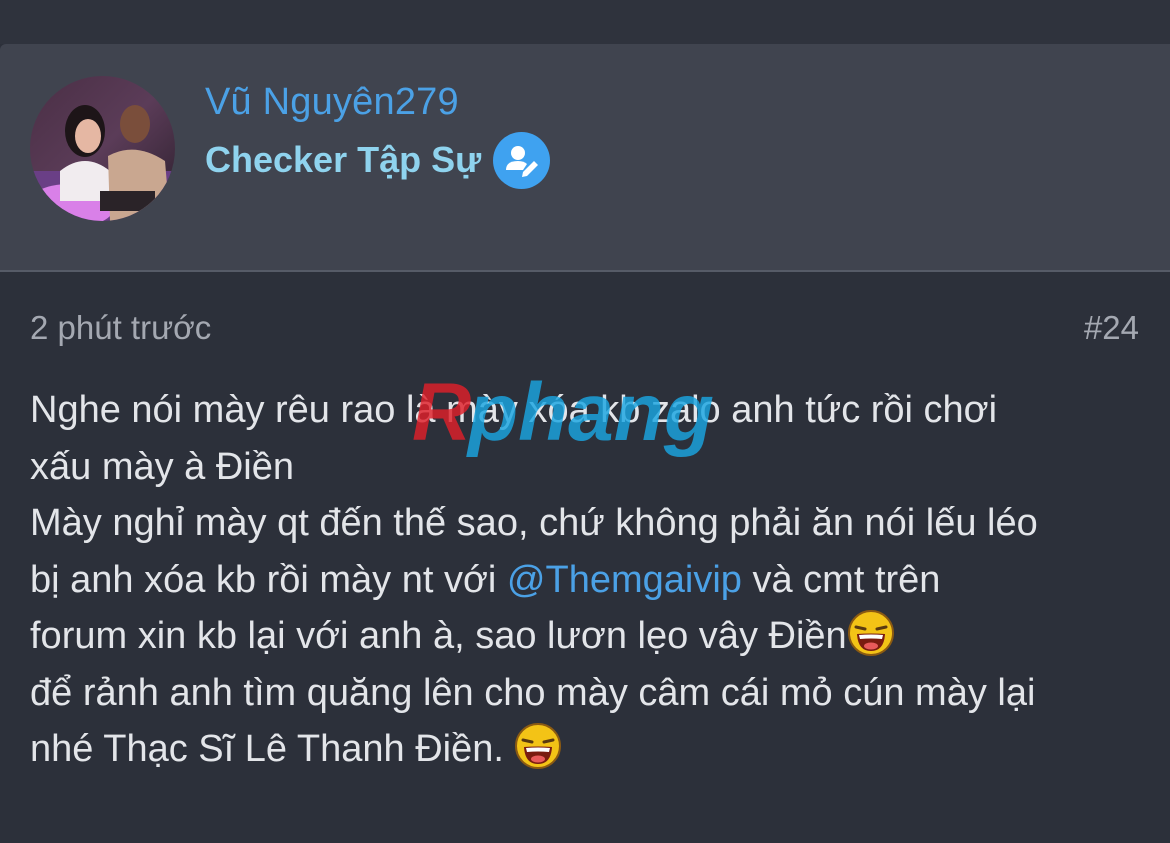 The width and height of the screenshot is (1170, 843). Describe the element at coordinates (102, 148) in the screenshot. I see `avatar` at that location.